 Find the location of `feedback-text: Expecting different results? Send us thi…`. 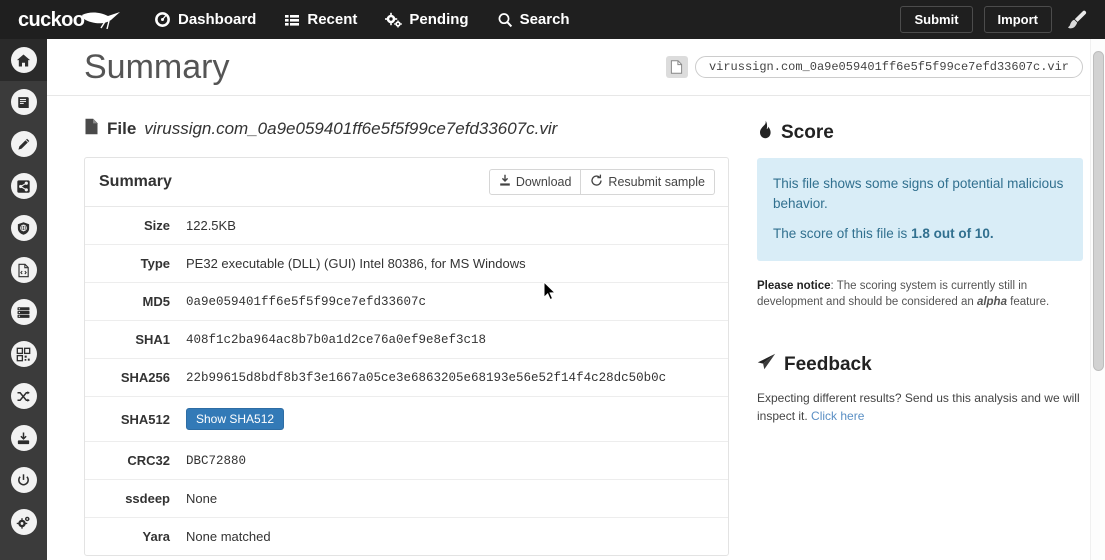

feedback-text: Expecting different results? Send us thi… is located at coordinates (920, 407).